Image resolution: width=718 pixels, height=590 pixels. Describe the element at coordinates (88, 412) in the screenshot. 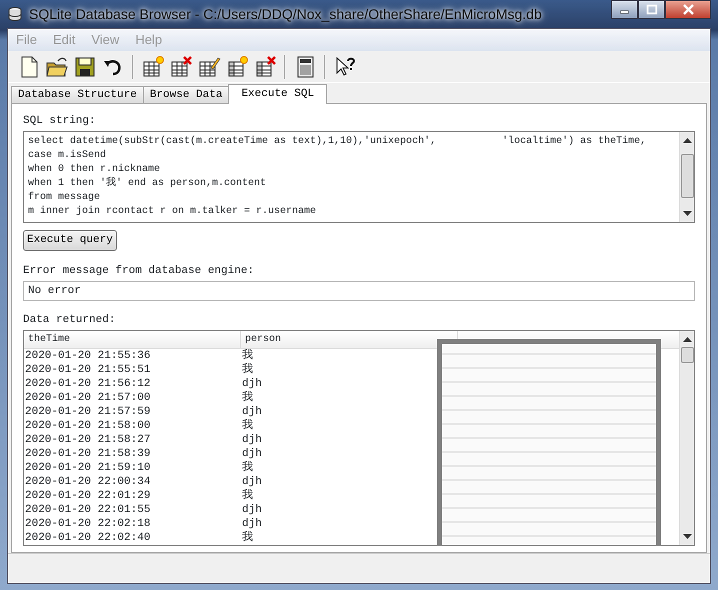

I see `table-cell-text: 2020-01-20 21:57:59` at that location.